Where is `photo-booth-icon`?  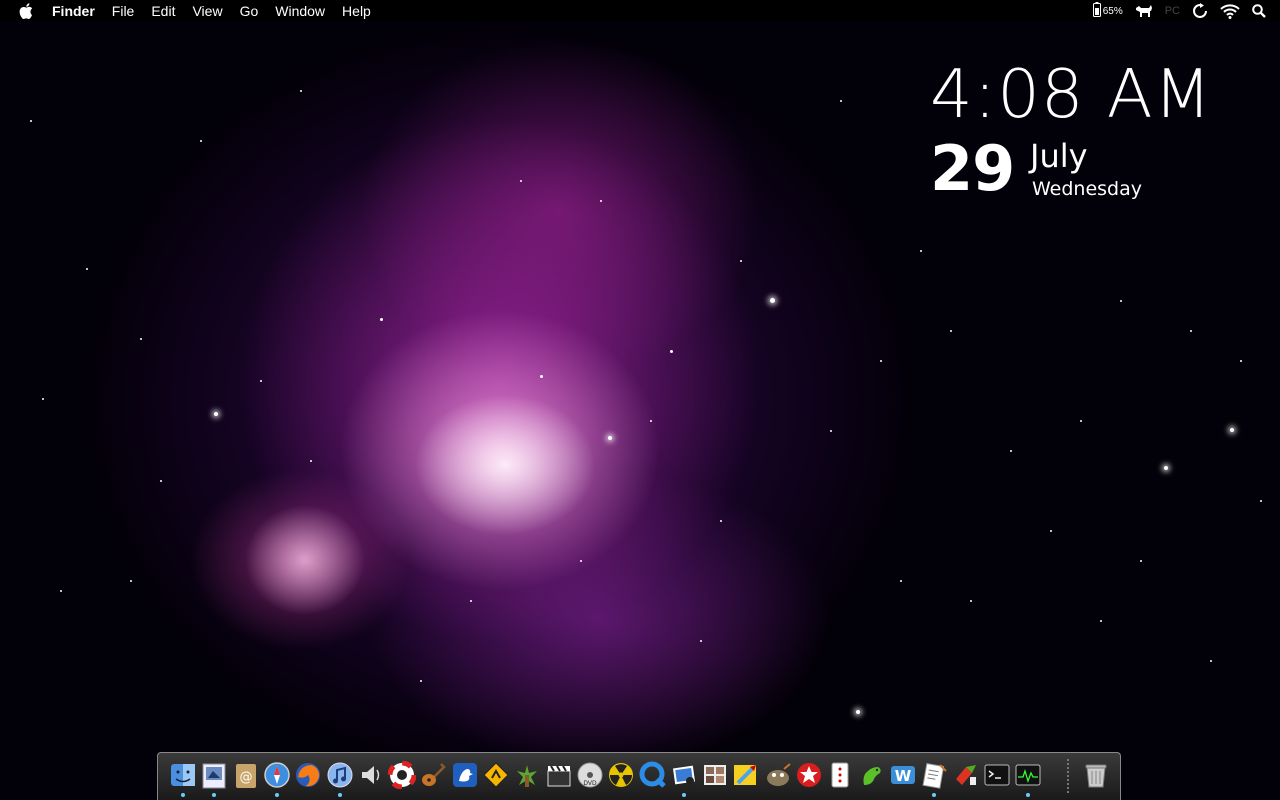
photo-booth-icon is located at coordinates (715, 775).